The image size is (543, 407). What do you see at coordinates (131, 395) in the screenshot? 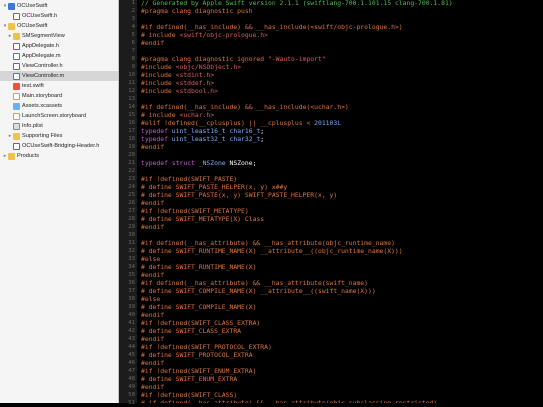
I see `line-number: 50` at bounding box center [131, 395].